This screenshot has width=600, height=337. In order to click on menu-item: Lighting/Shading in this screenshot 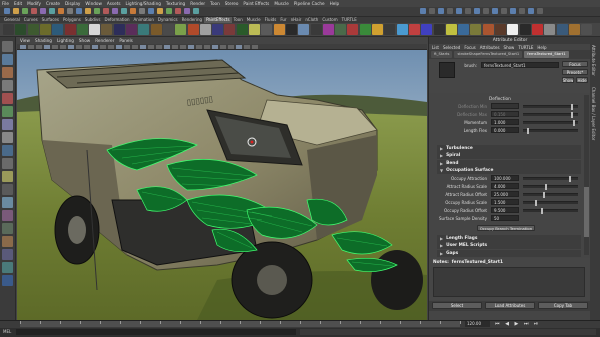, I will do `click(143, 3)`.